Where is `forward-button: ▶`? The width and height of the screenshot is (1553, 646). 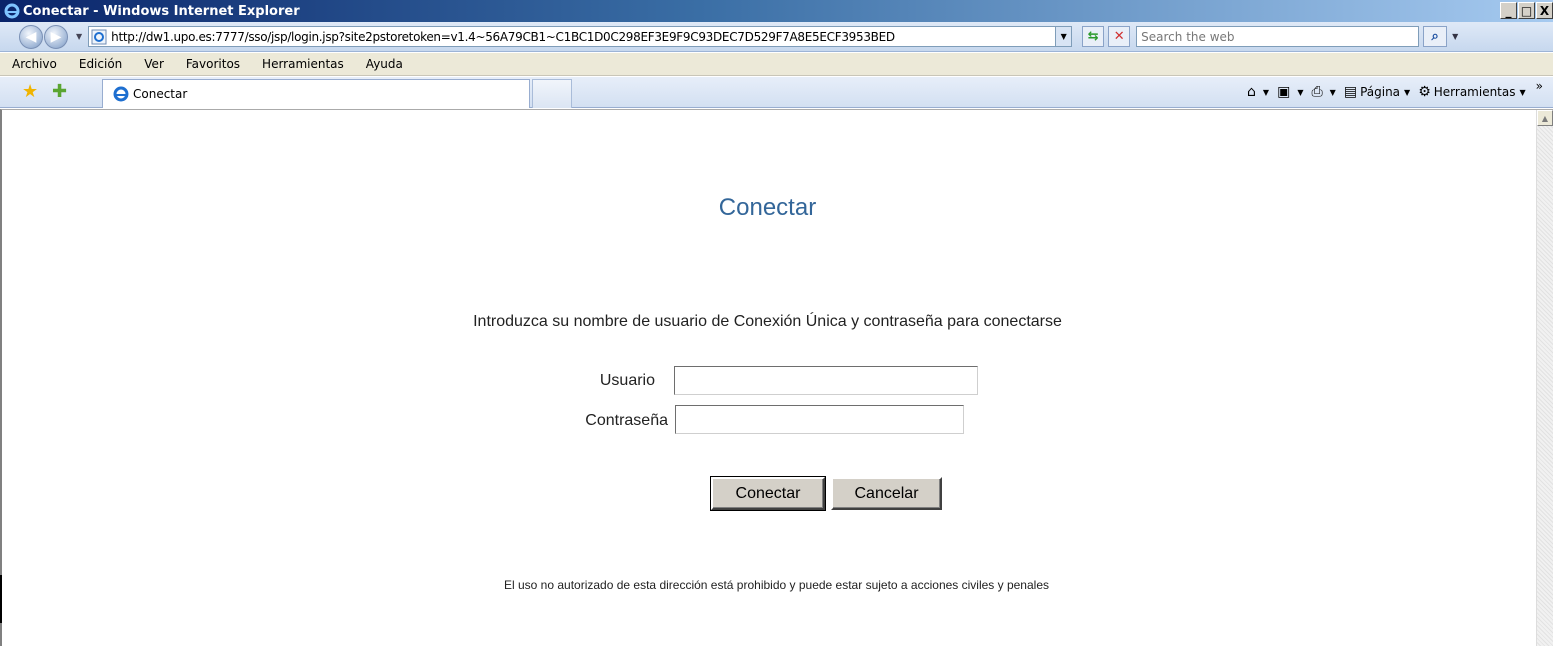 forward-button: ▶ is located at coordinates (56, 36).